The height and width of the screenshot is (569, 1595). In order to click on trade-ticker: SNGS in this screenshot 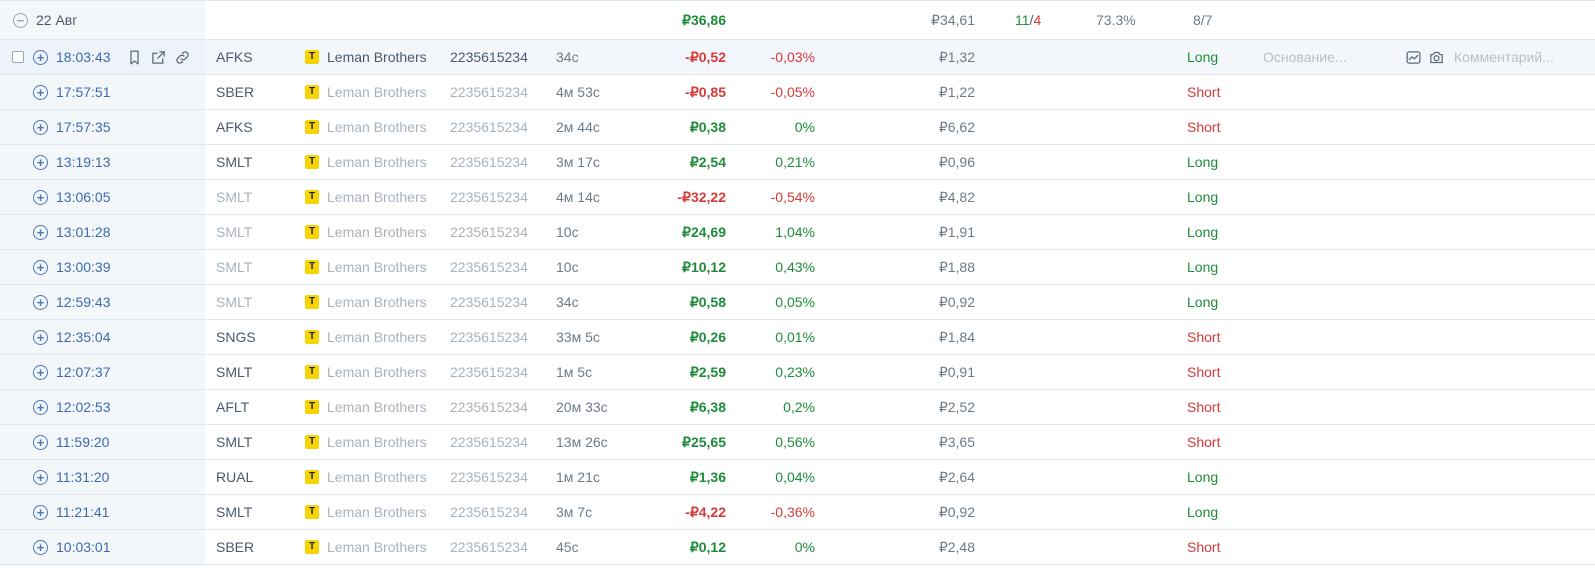, I will do `click(236, 337)`.